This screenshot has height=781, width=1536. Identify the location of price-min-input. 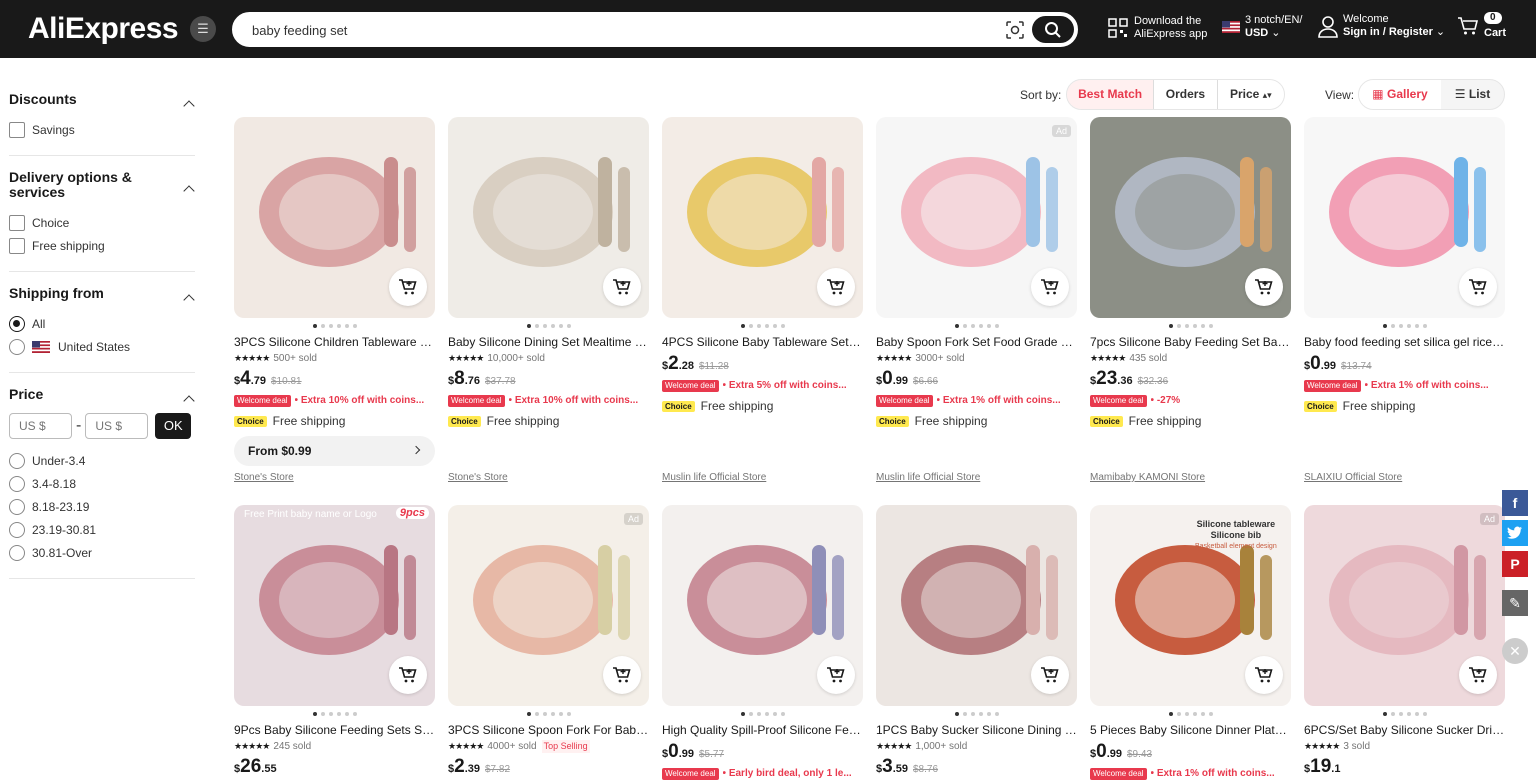
(40, 426).